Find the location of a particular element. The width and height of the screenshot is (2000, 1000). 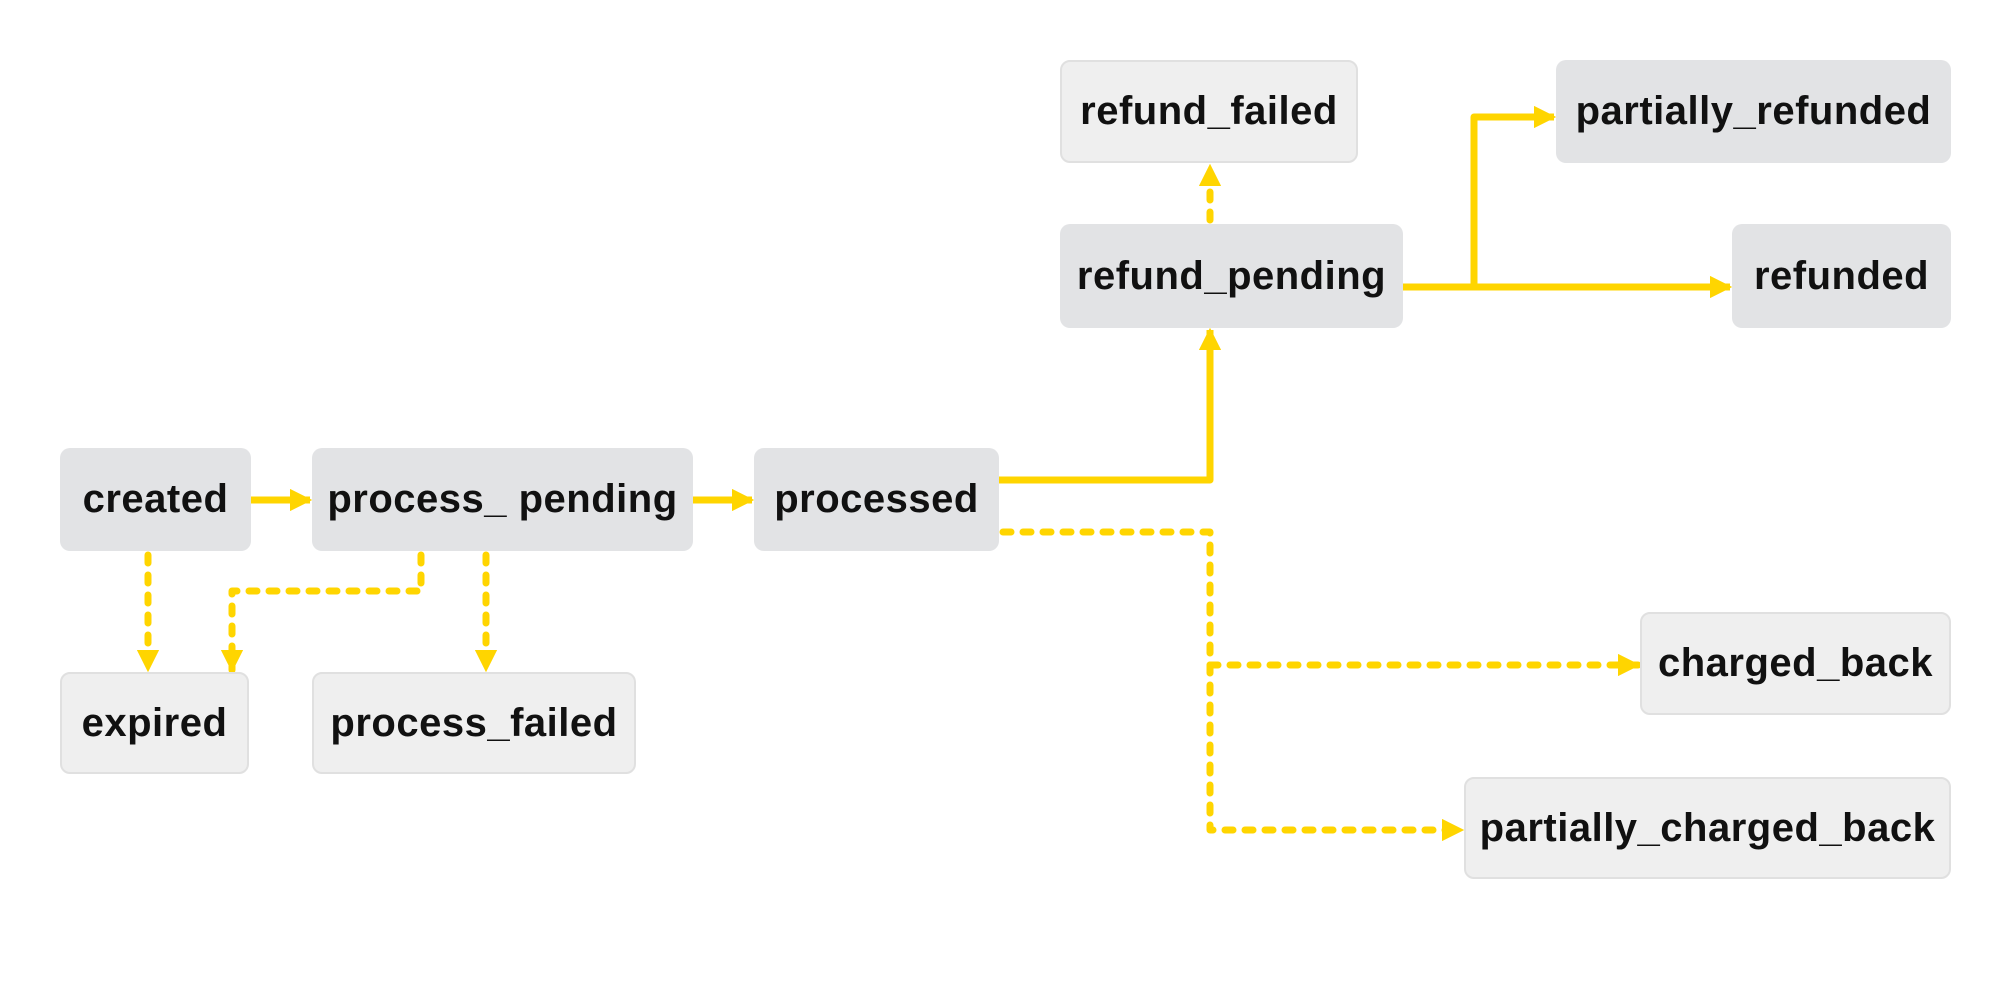

node-label: created is located at coordinates (155, 499).